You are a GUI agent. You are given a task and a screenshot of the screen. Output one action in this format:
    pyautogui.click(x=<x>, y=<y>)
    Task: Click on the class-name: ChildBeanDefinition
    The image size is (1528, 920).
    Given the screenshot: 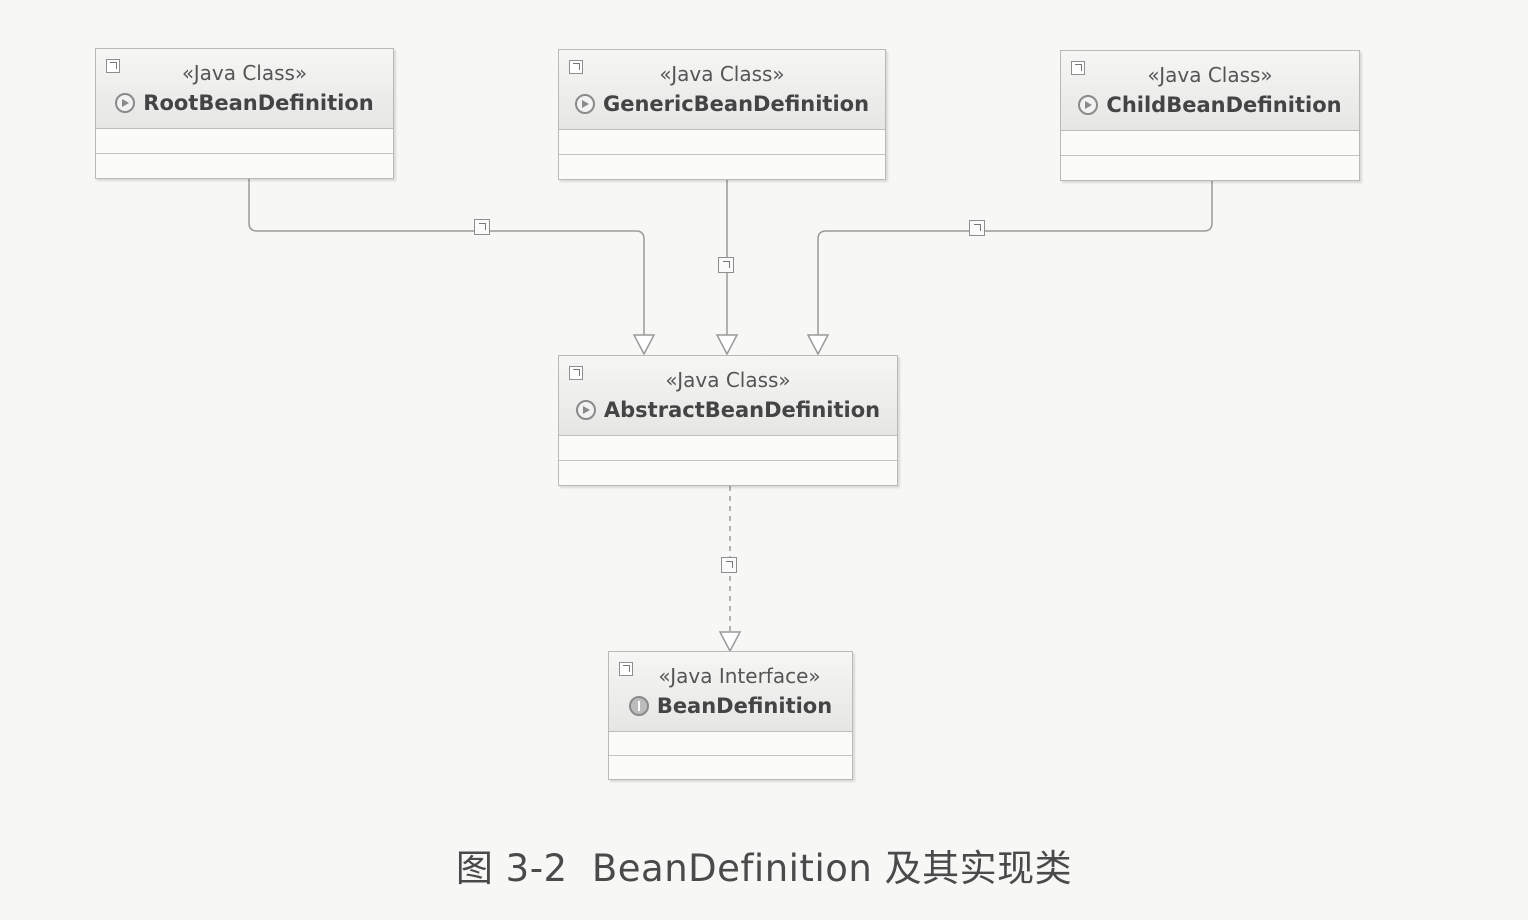 What is the action you would take?
    pyautogui.click(x=1210, y=105)
    